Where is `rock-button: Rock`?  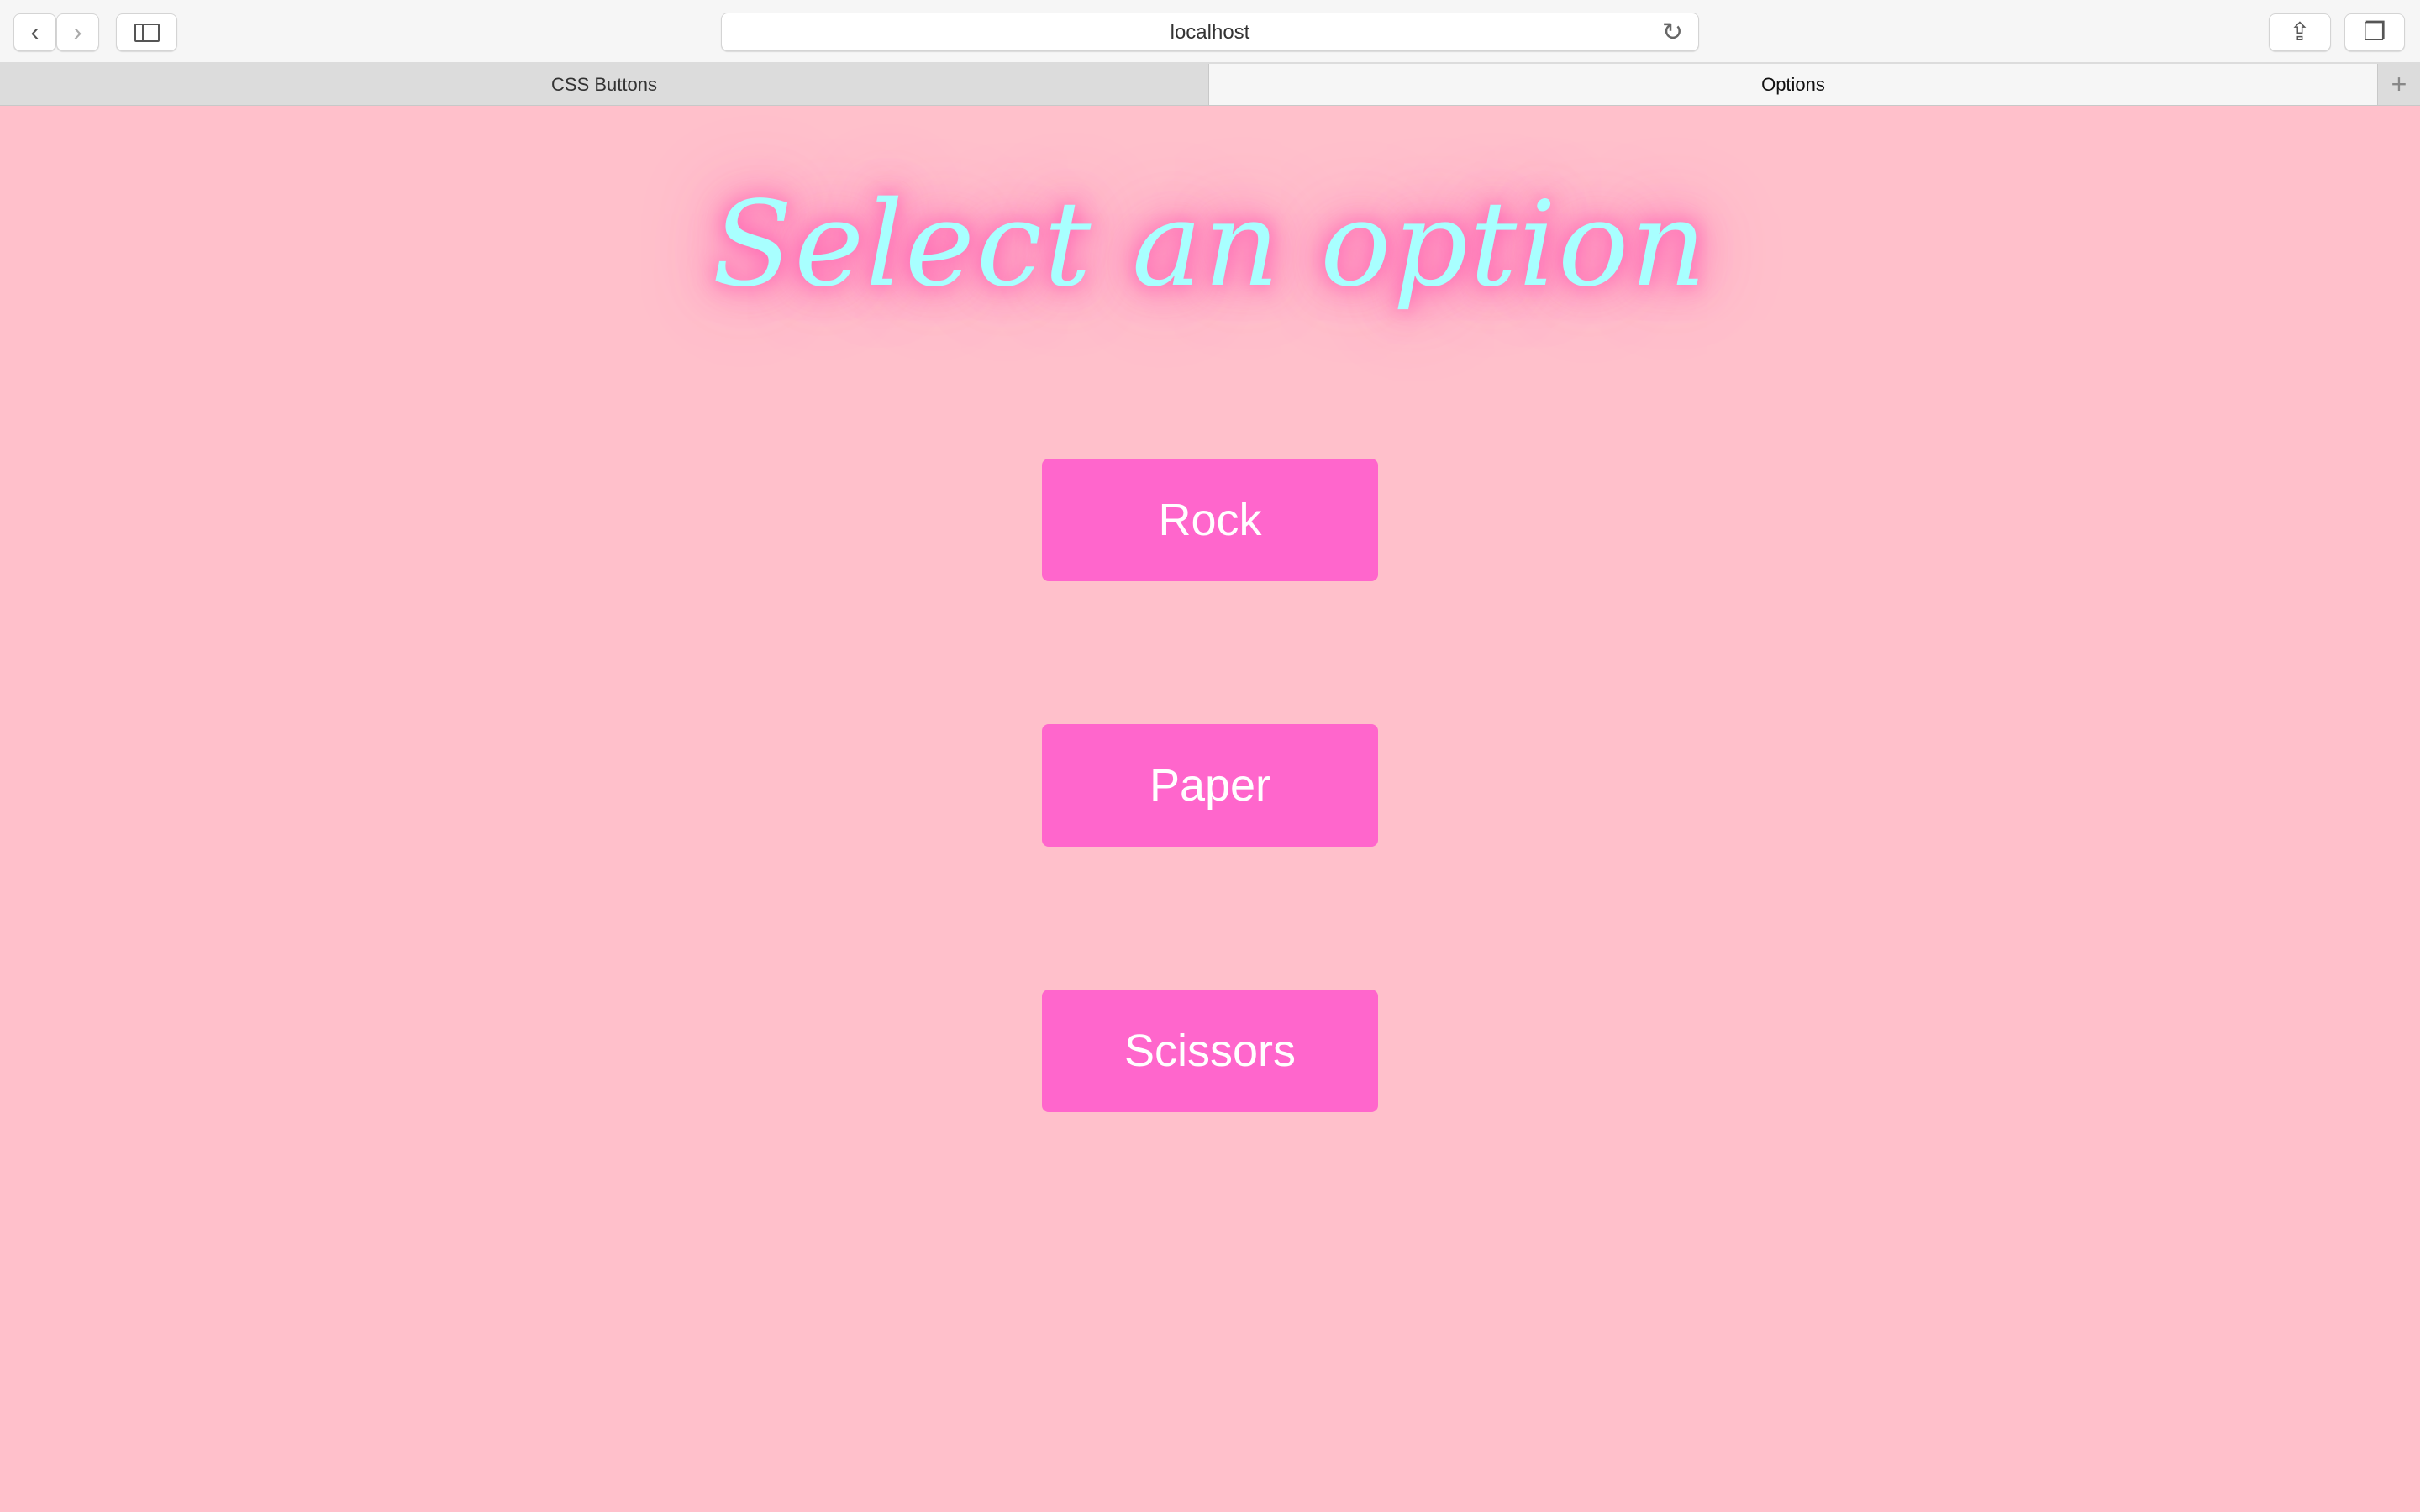
rock-button: Rock is located at coordinates (1210, 520).